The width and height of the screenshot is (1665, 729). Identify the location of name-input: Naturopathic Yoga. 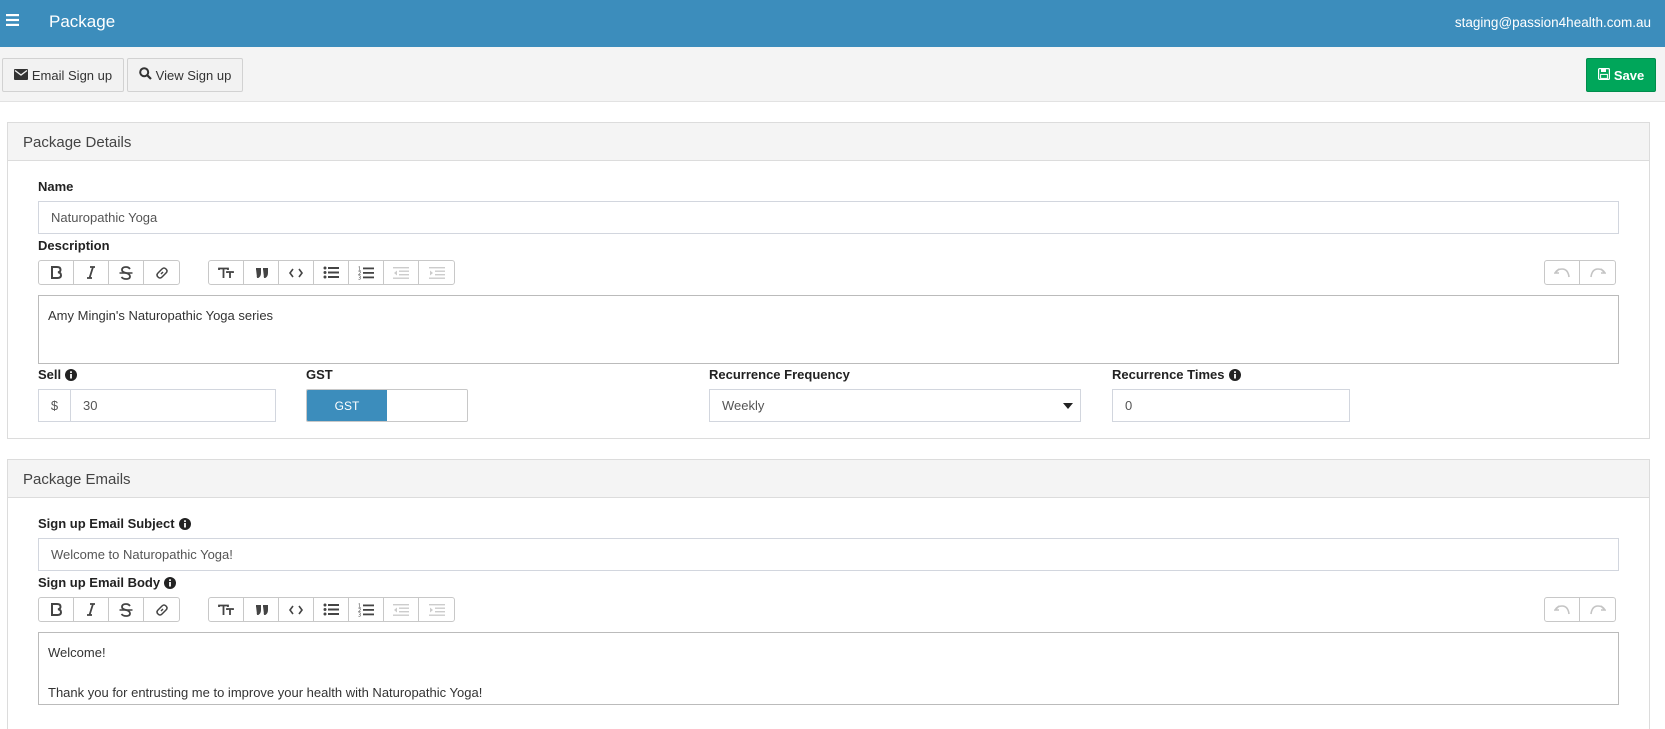
(828, 217).